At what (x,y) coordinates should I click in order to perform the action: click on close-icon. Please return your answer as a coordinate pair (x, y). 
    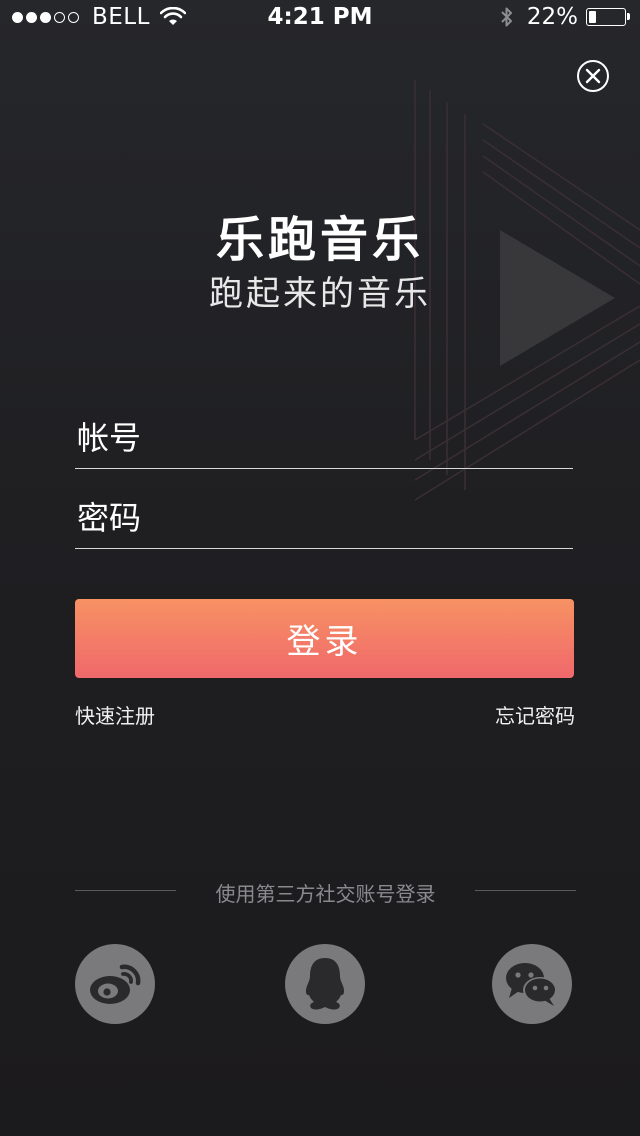
    Looking at the image, I should click on (593, 76).